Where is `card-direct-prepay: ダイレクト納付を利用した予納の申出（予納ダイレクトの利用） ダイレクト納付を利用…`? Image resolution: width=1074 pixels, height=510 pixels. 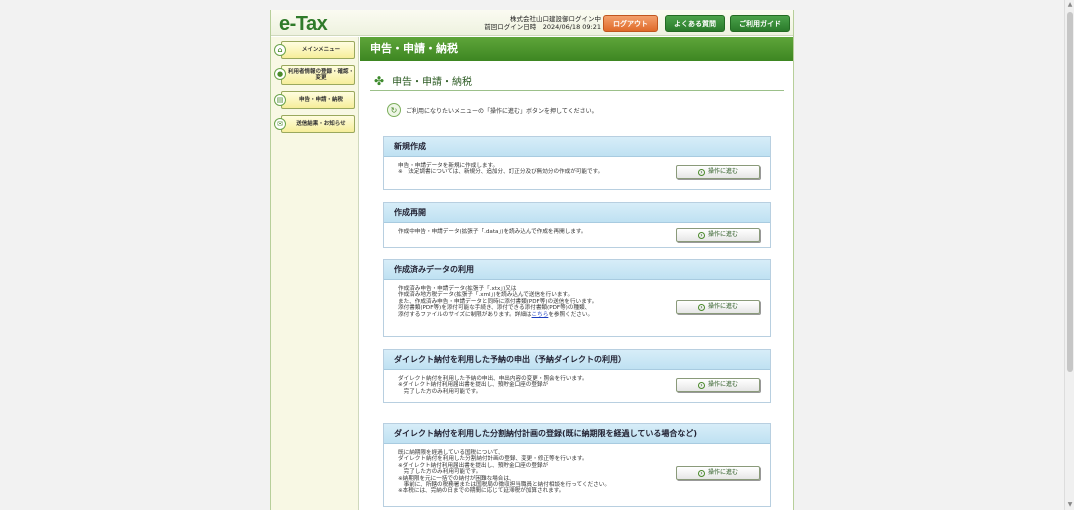 card-direct-prepay: ダイレクト納付を利用した予納の申出（予納ダイレクトの利用） ダイレクト納付を利用… is located at coordinates (577, 376).